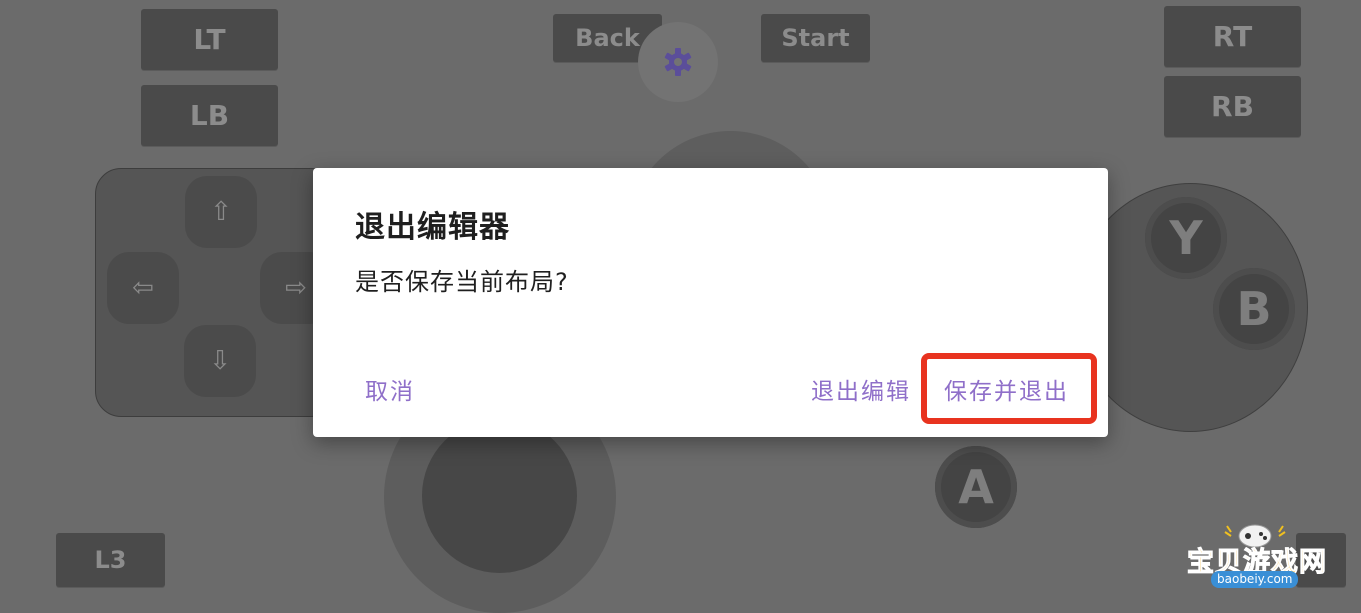 This screenshot has width=1361, height=613. Describe the element at coordinates (462, 282) in the screenshot. I see `dialog-message: 是否保存当前布局?` at that location.